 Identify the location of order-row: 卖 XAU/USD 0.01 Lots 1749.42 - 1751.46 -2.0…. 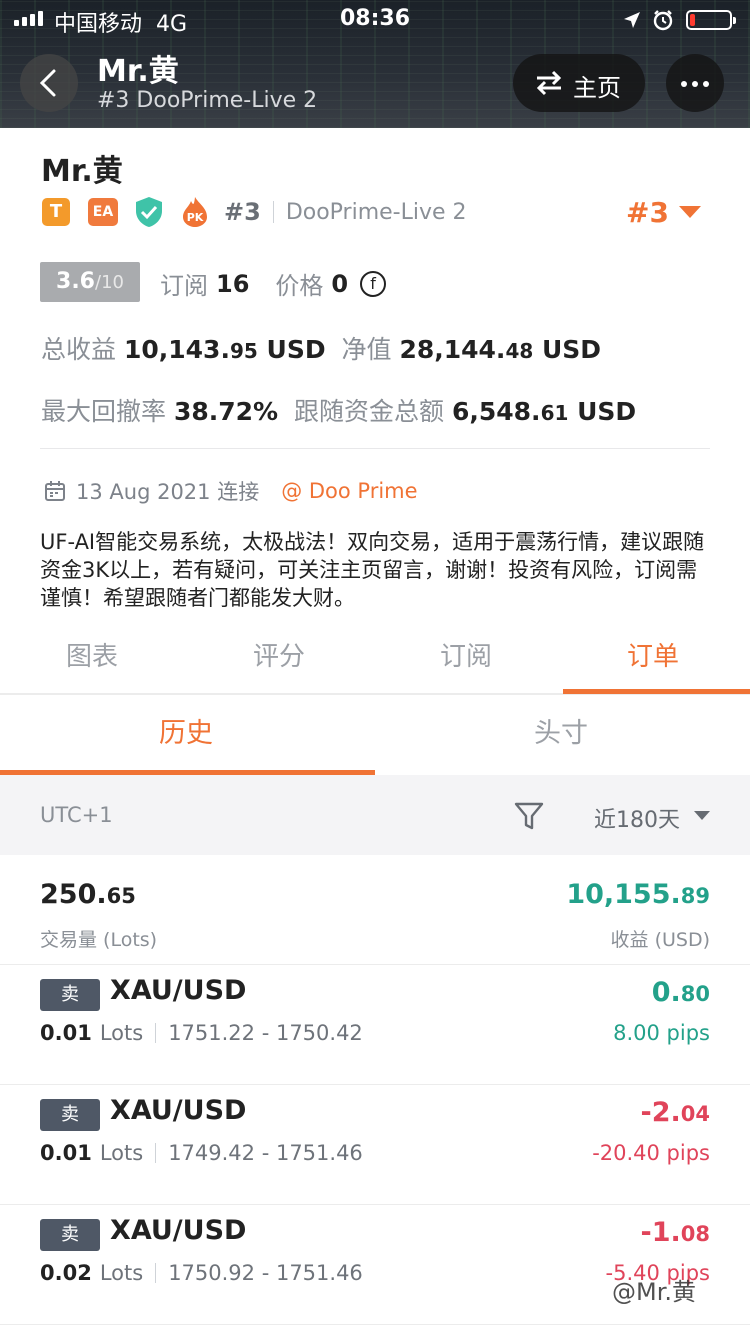
(375, 1145).